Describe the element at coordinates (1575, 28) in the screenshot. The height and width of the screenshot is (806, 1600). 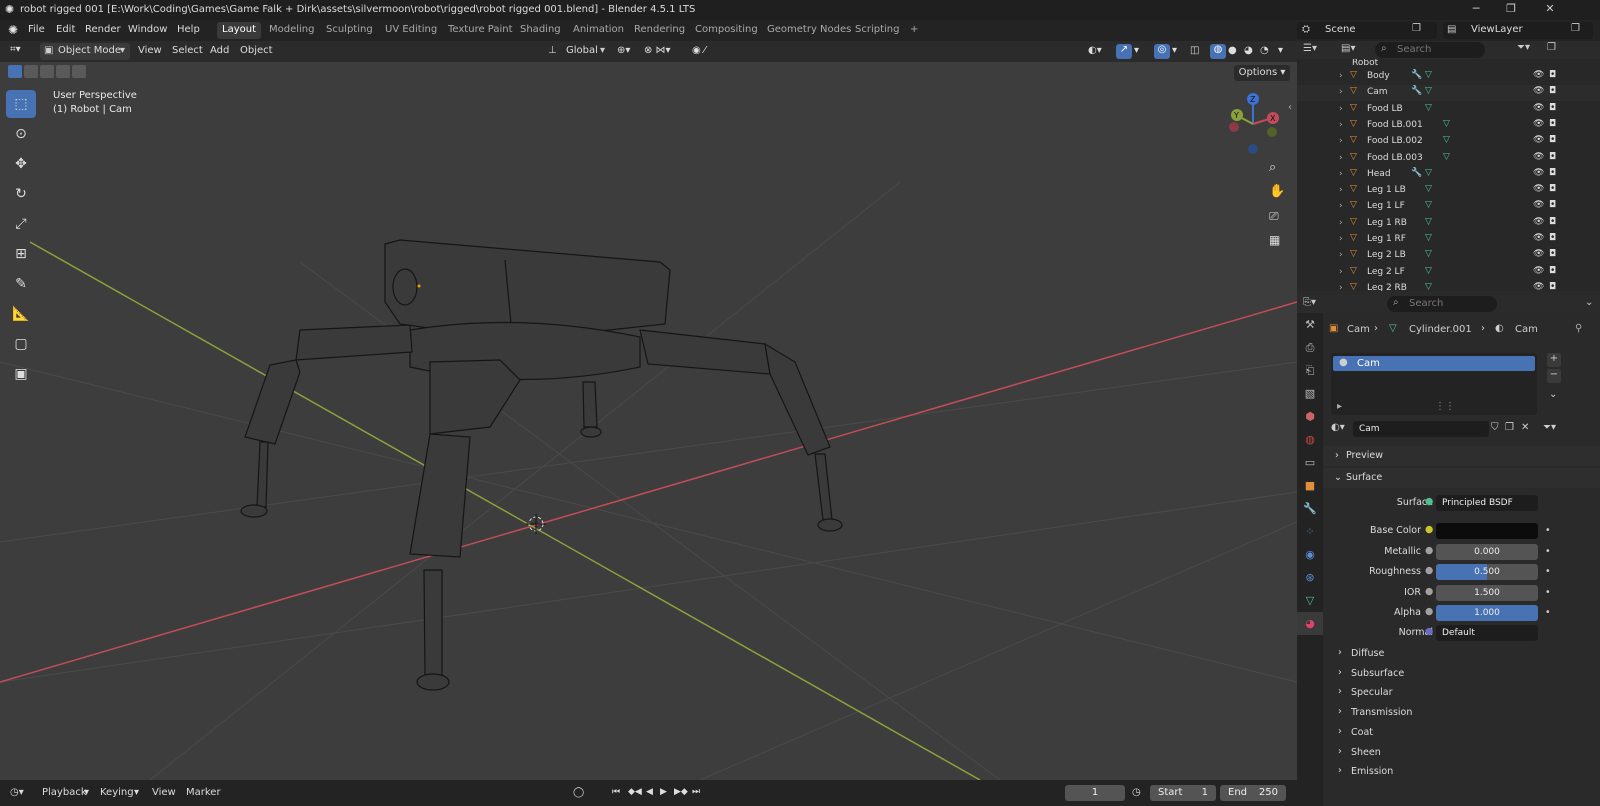
I see `new-view-layer-icon: ❐` at that location.